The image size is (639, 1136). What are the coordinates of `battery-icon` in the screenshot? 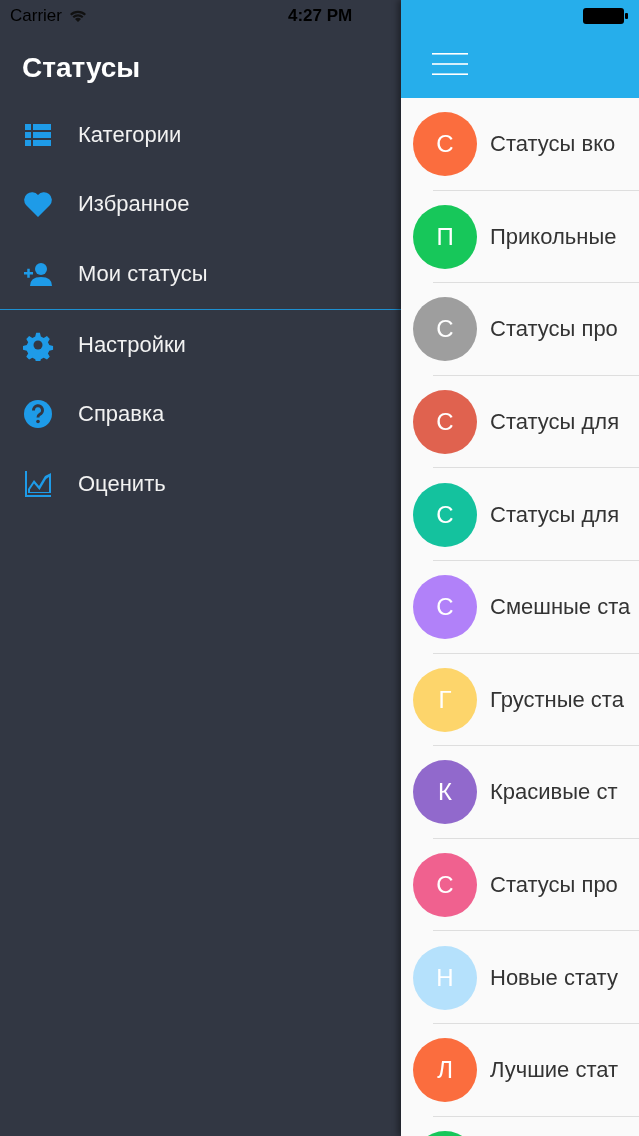 It's located at (606, 16).